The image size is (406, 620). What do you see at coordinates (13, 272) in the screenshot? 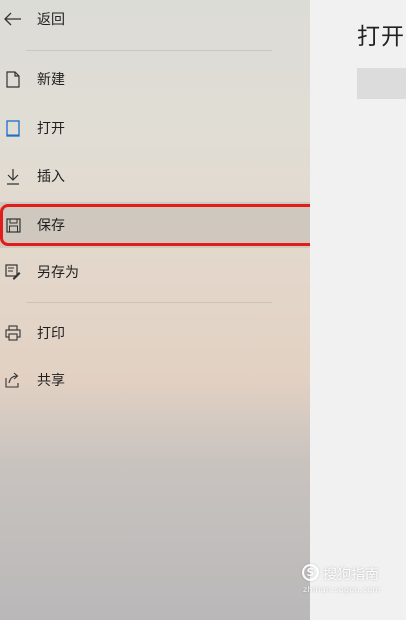
I see `save-as-icon` at bounding box center [13, 272].